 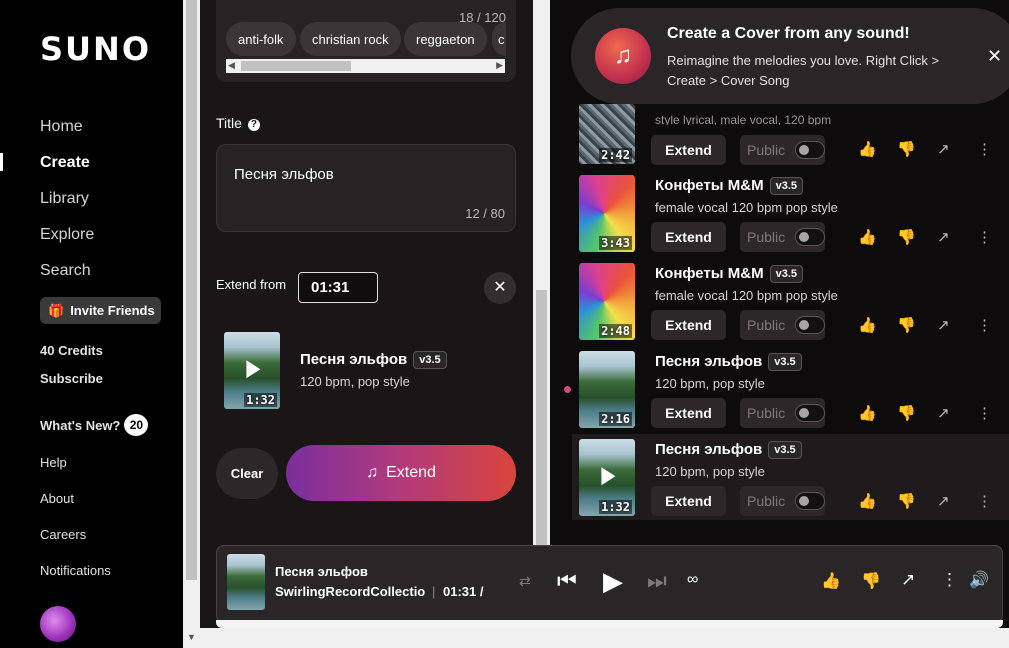 I want to click on song-thumbnail: 2:48, so click(x=607, y=301).